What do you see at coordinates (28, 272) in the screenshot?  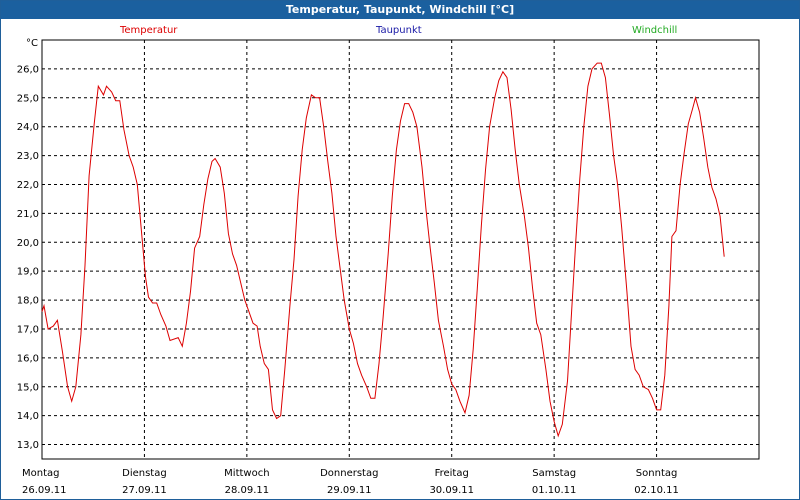 I see `y-tick-label: 19,0` at bounding box center [28, 272].